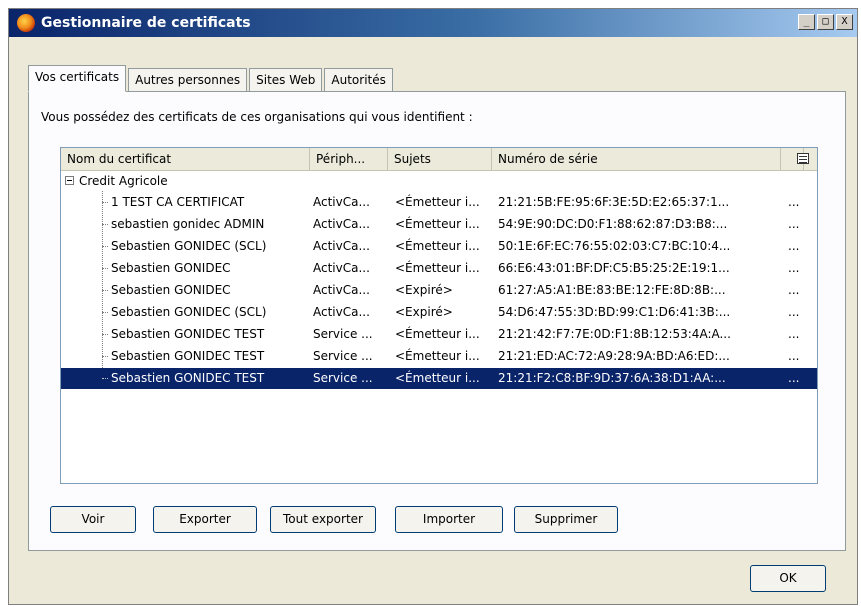 The height and width of the screenshot is (607, 861). I want to click on firefox-icon, so click(26, 23).